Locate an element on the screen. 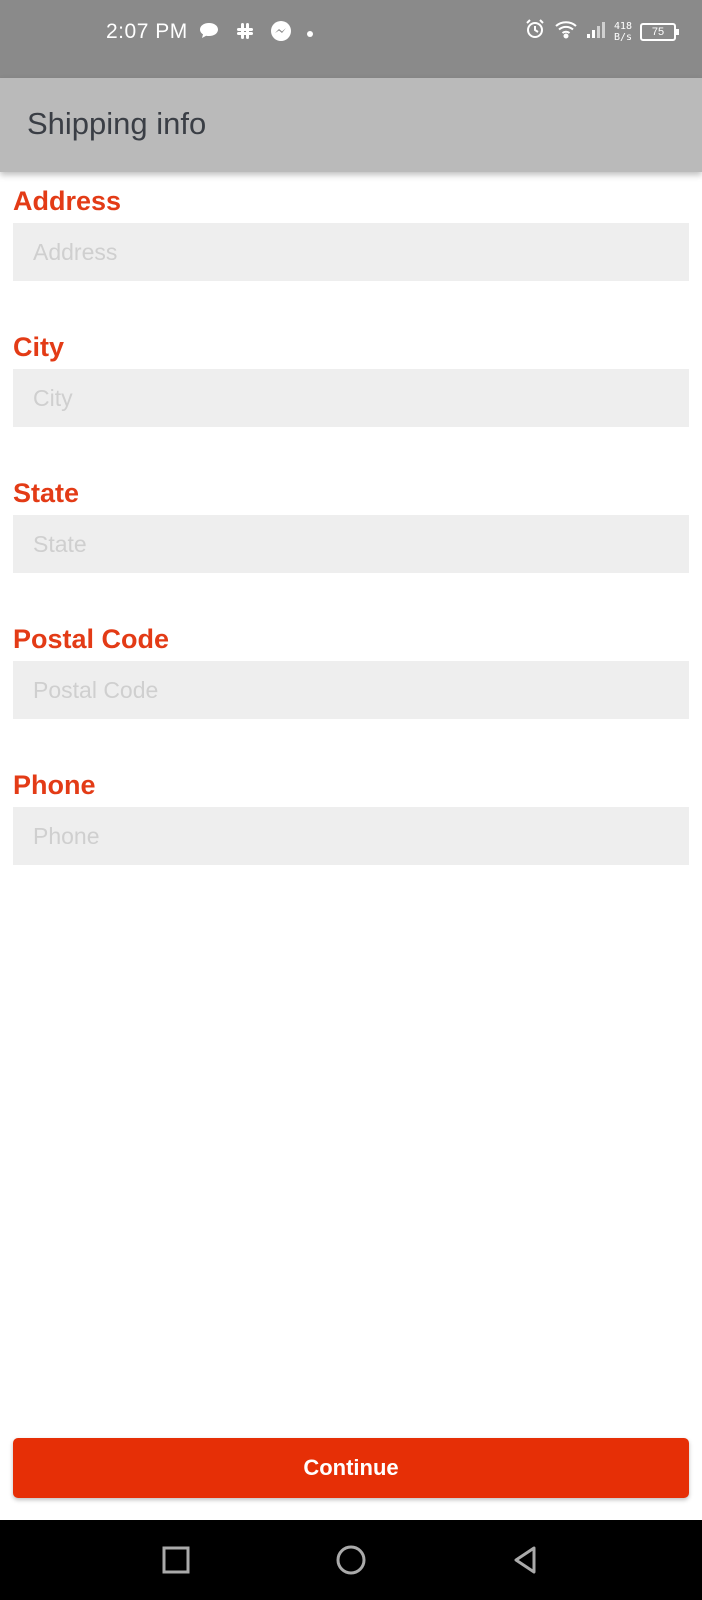 This screenshot has height=1600, width=702. city-label: City is located at coordinates (39, 347).